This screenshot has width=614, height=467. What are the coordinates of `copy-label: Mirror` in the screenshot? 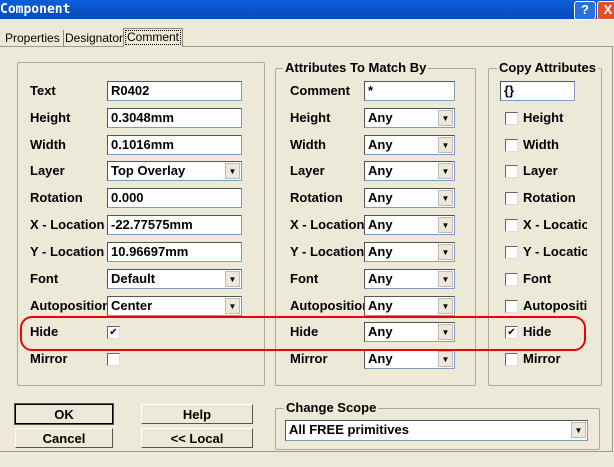 It's located at (542, 358).